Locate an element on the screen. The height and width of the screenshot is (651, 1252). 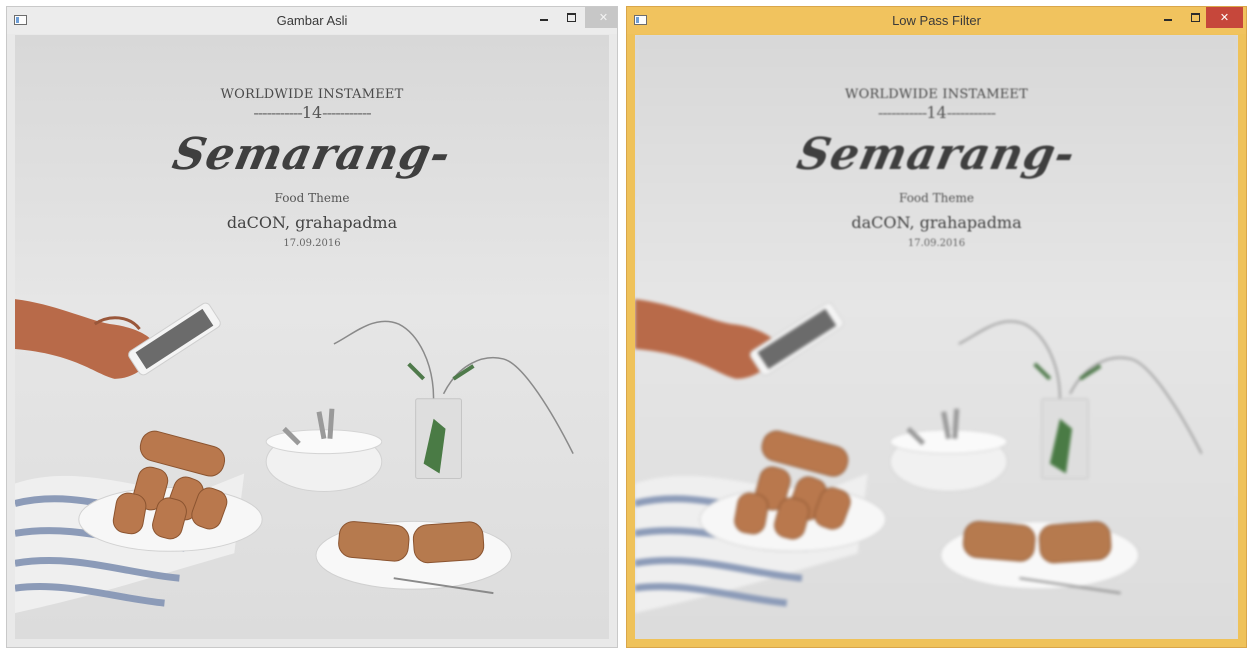
window-title: Gambar Asli is located at coordinates (312, 20).